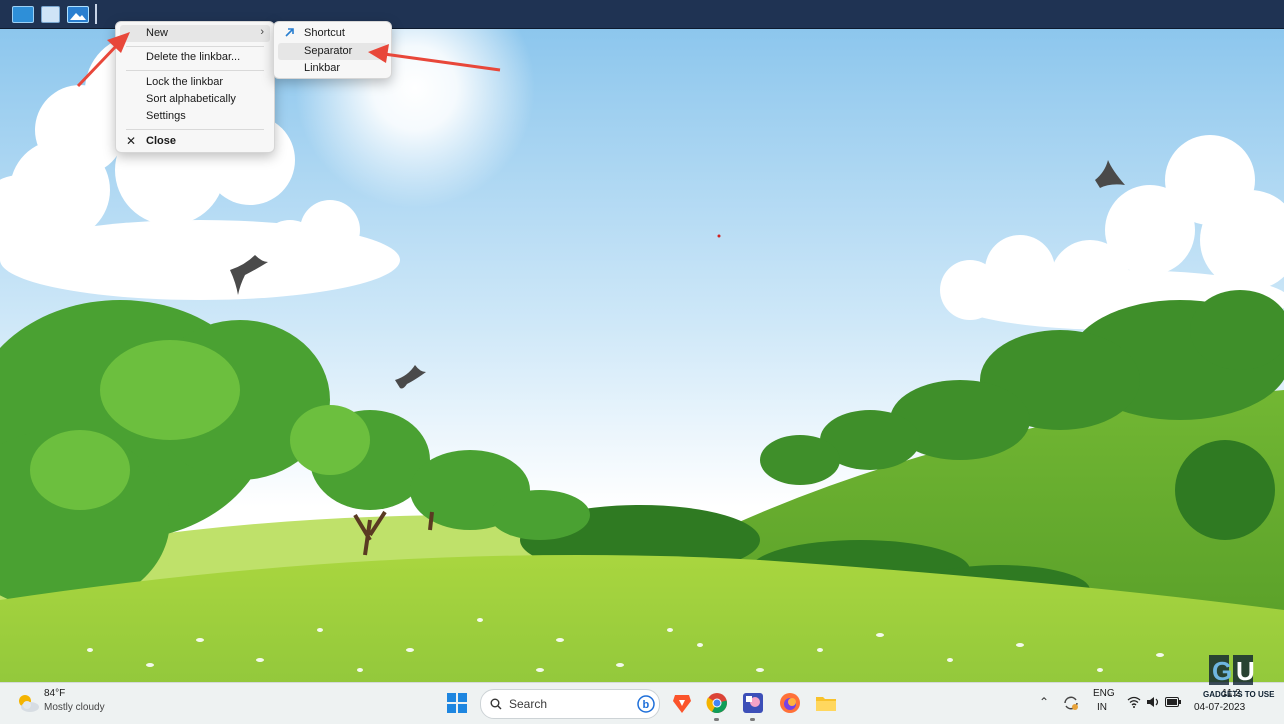 The image size is (1284, 724). I want to click on battery-icon, so click(1173, 702).